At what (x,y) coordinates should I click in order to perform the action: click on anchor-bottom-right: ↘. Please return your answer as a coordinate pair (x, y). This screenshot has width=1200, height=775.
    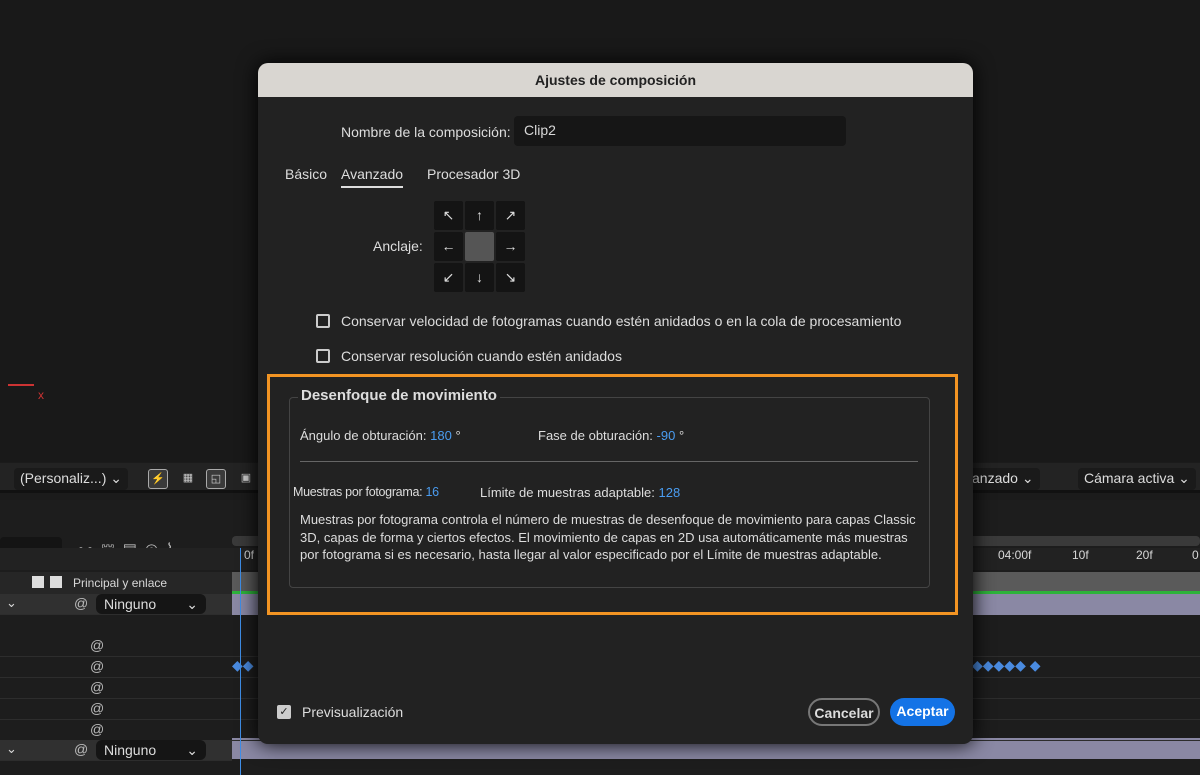
    Looking at the image, I should click on (510, 277).